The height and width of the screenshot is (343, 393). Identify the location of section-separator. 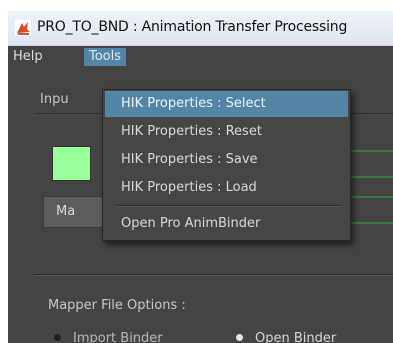
(213, 275).